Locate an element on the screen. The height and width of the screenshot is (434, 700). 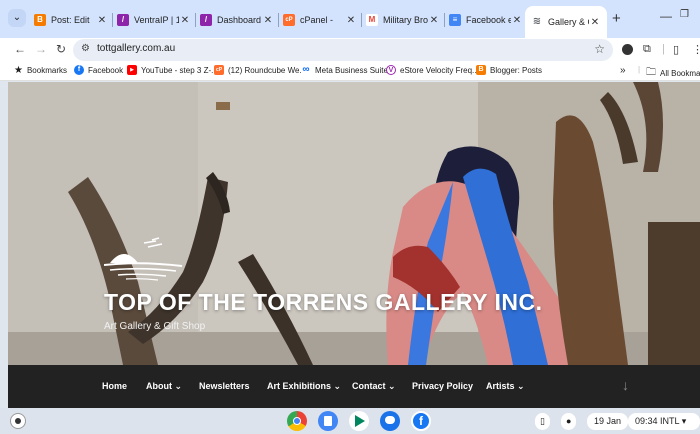
nav-home: Home is located at coordinates (114, 386).